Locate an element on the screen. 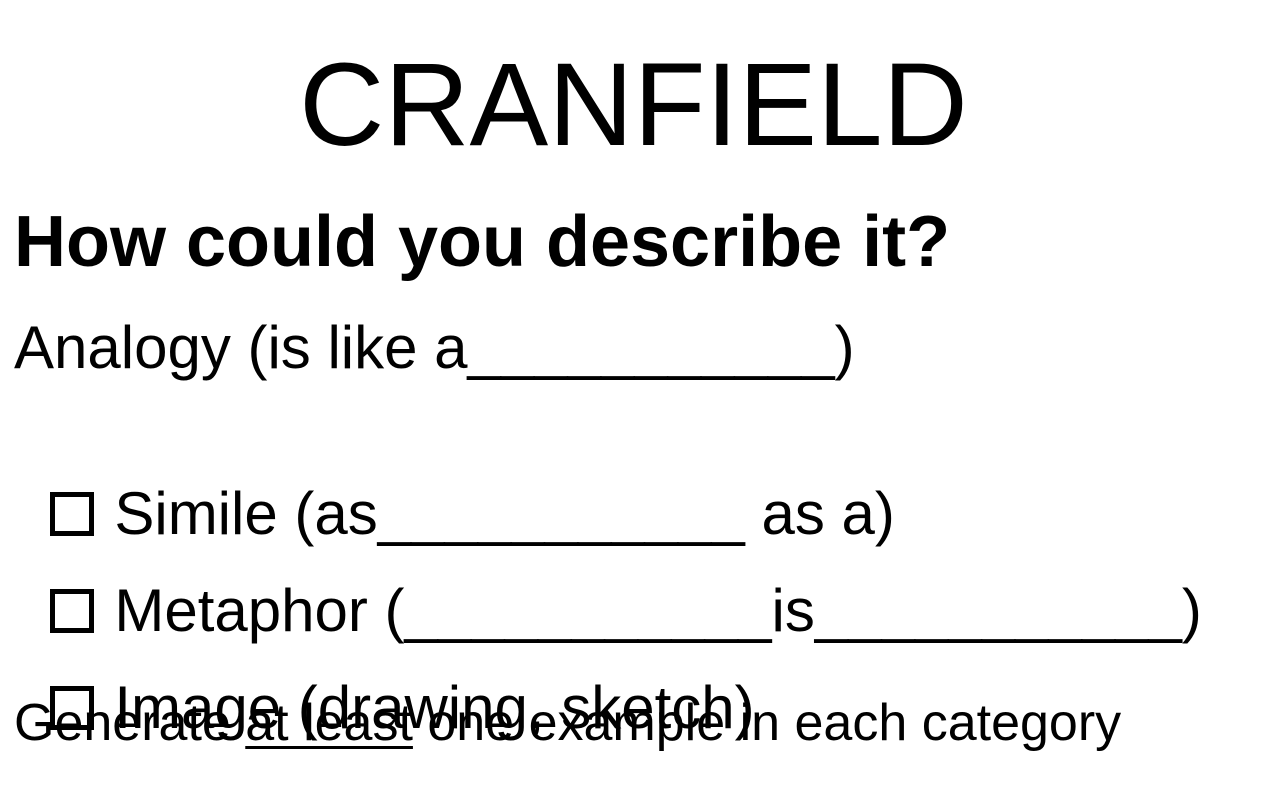 This screenshot has height=802, width=1267. page-title: CRANFIELD is located at coordinates (633, 105).